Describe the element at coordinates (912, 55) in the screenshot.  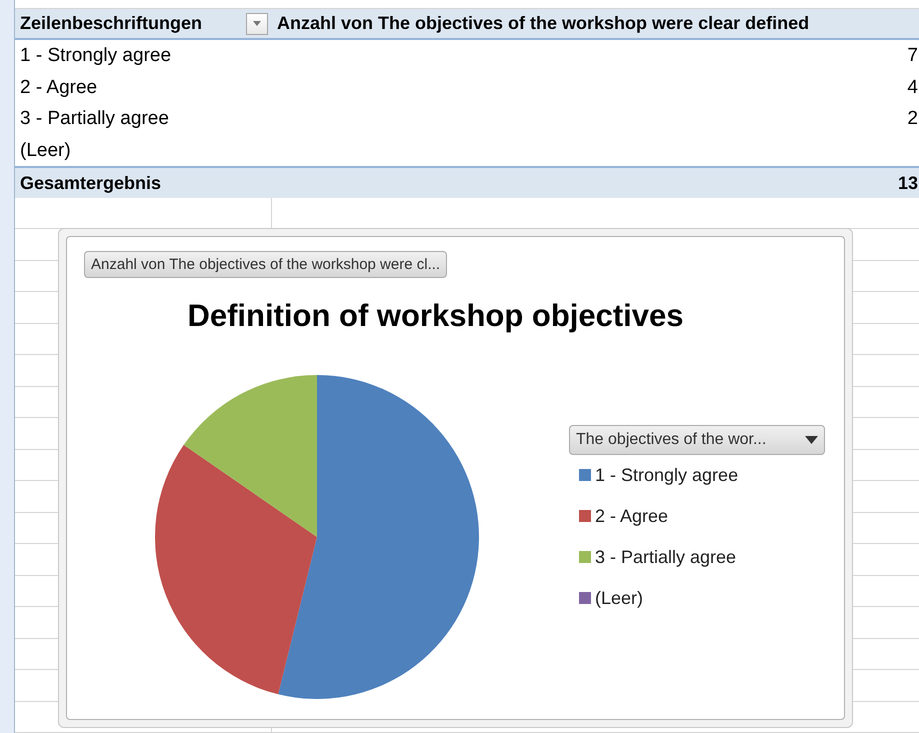
I see `count-value: 7` at that location.